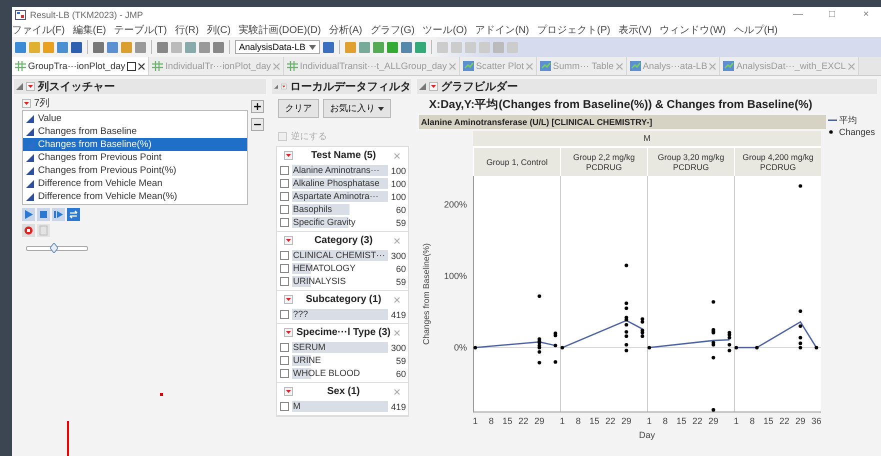  What do you see at coordinates (309, 136) in the screenshot?
I see `invert-label: 逆にする` at bounding box center [309, 136].